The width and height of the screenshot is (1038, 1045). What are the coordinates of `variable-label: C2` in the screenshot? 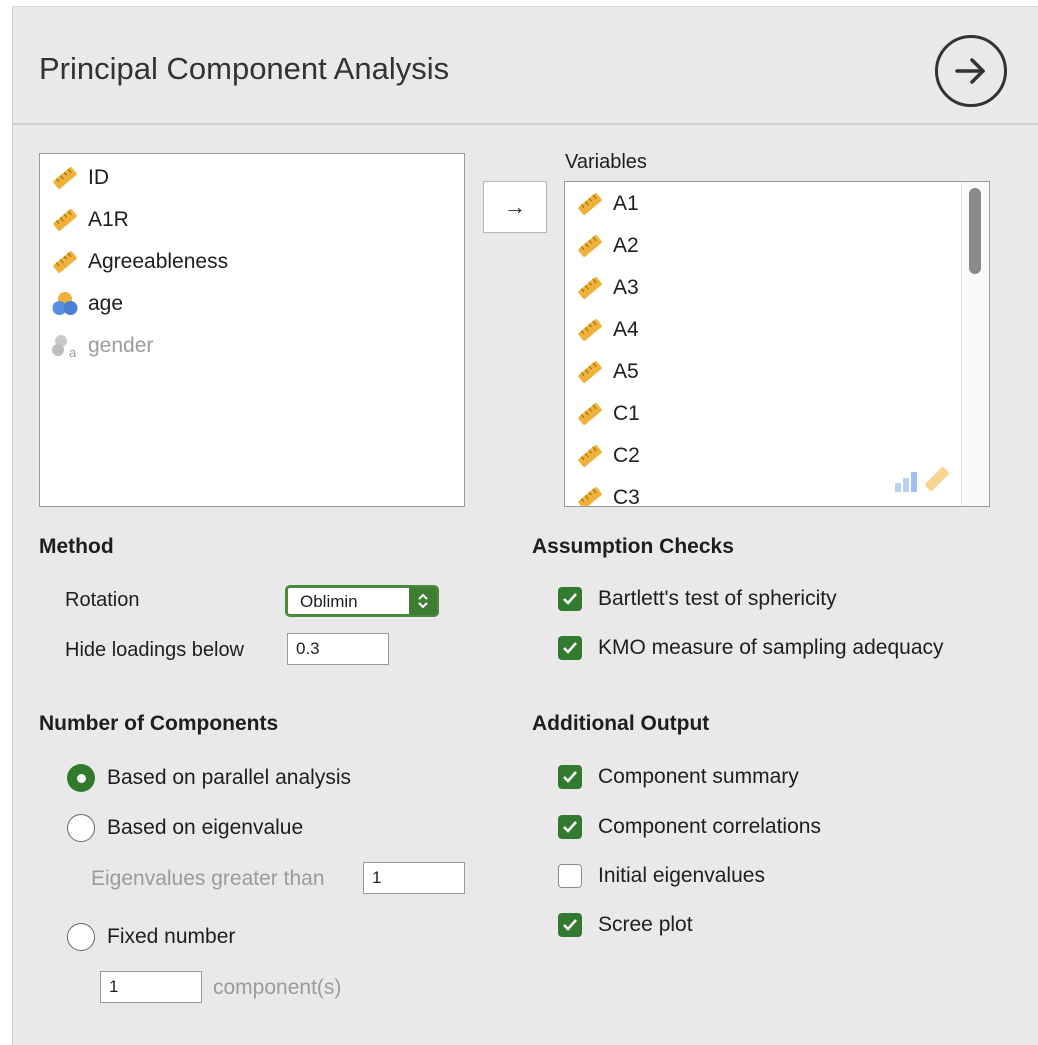 It's located at (626, 455).